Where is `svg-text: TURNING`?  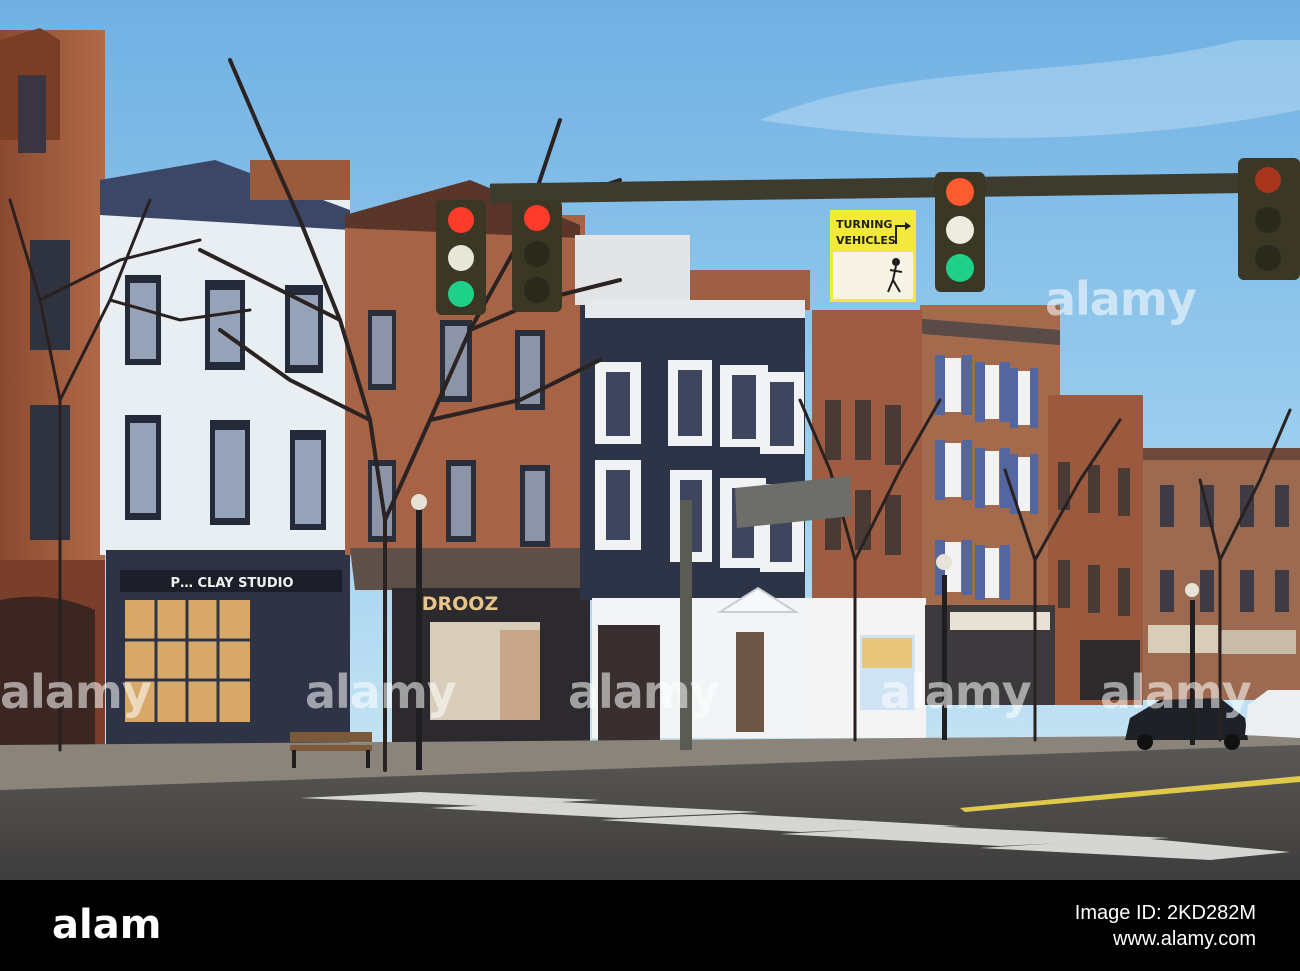
svg-text: TURNING is located at coordinates (864, 224).